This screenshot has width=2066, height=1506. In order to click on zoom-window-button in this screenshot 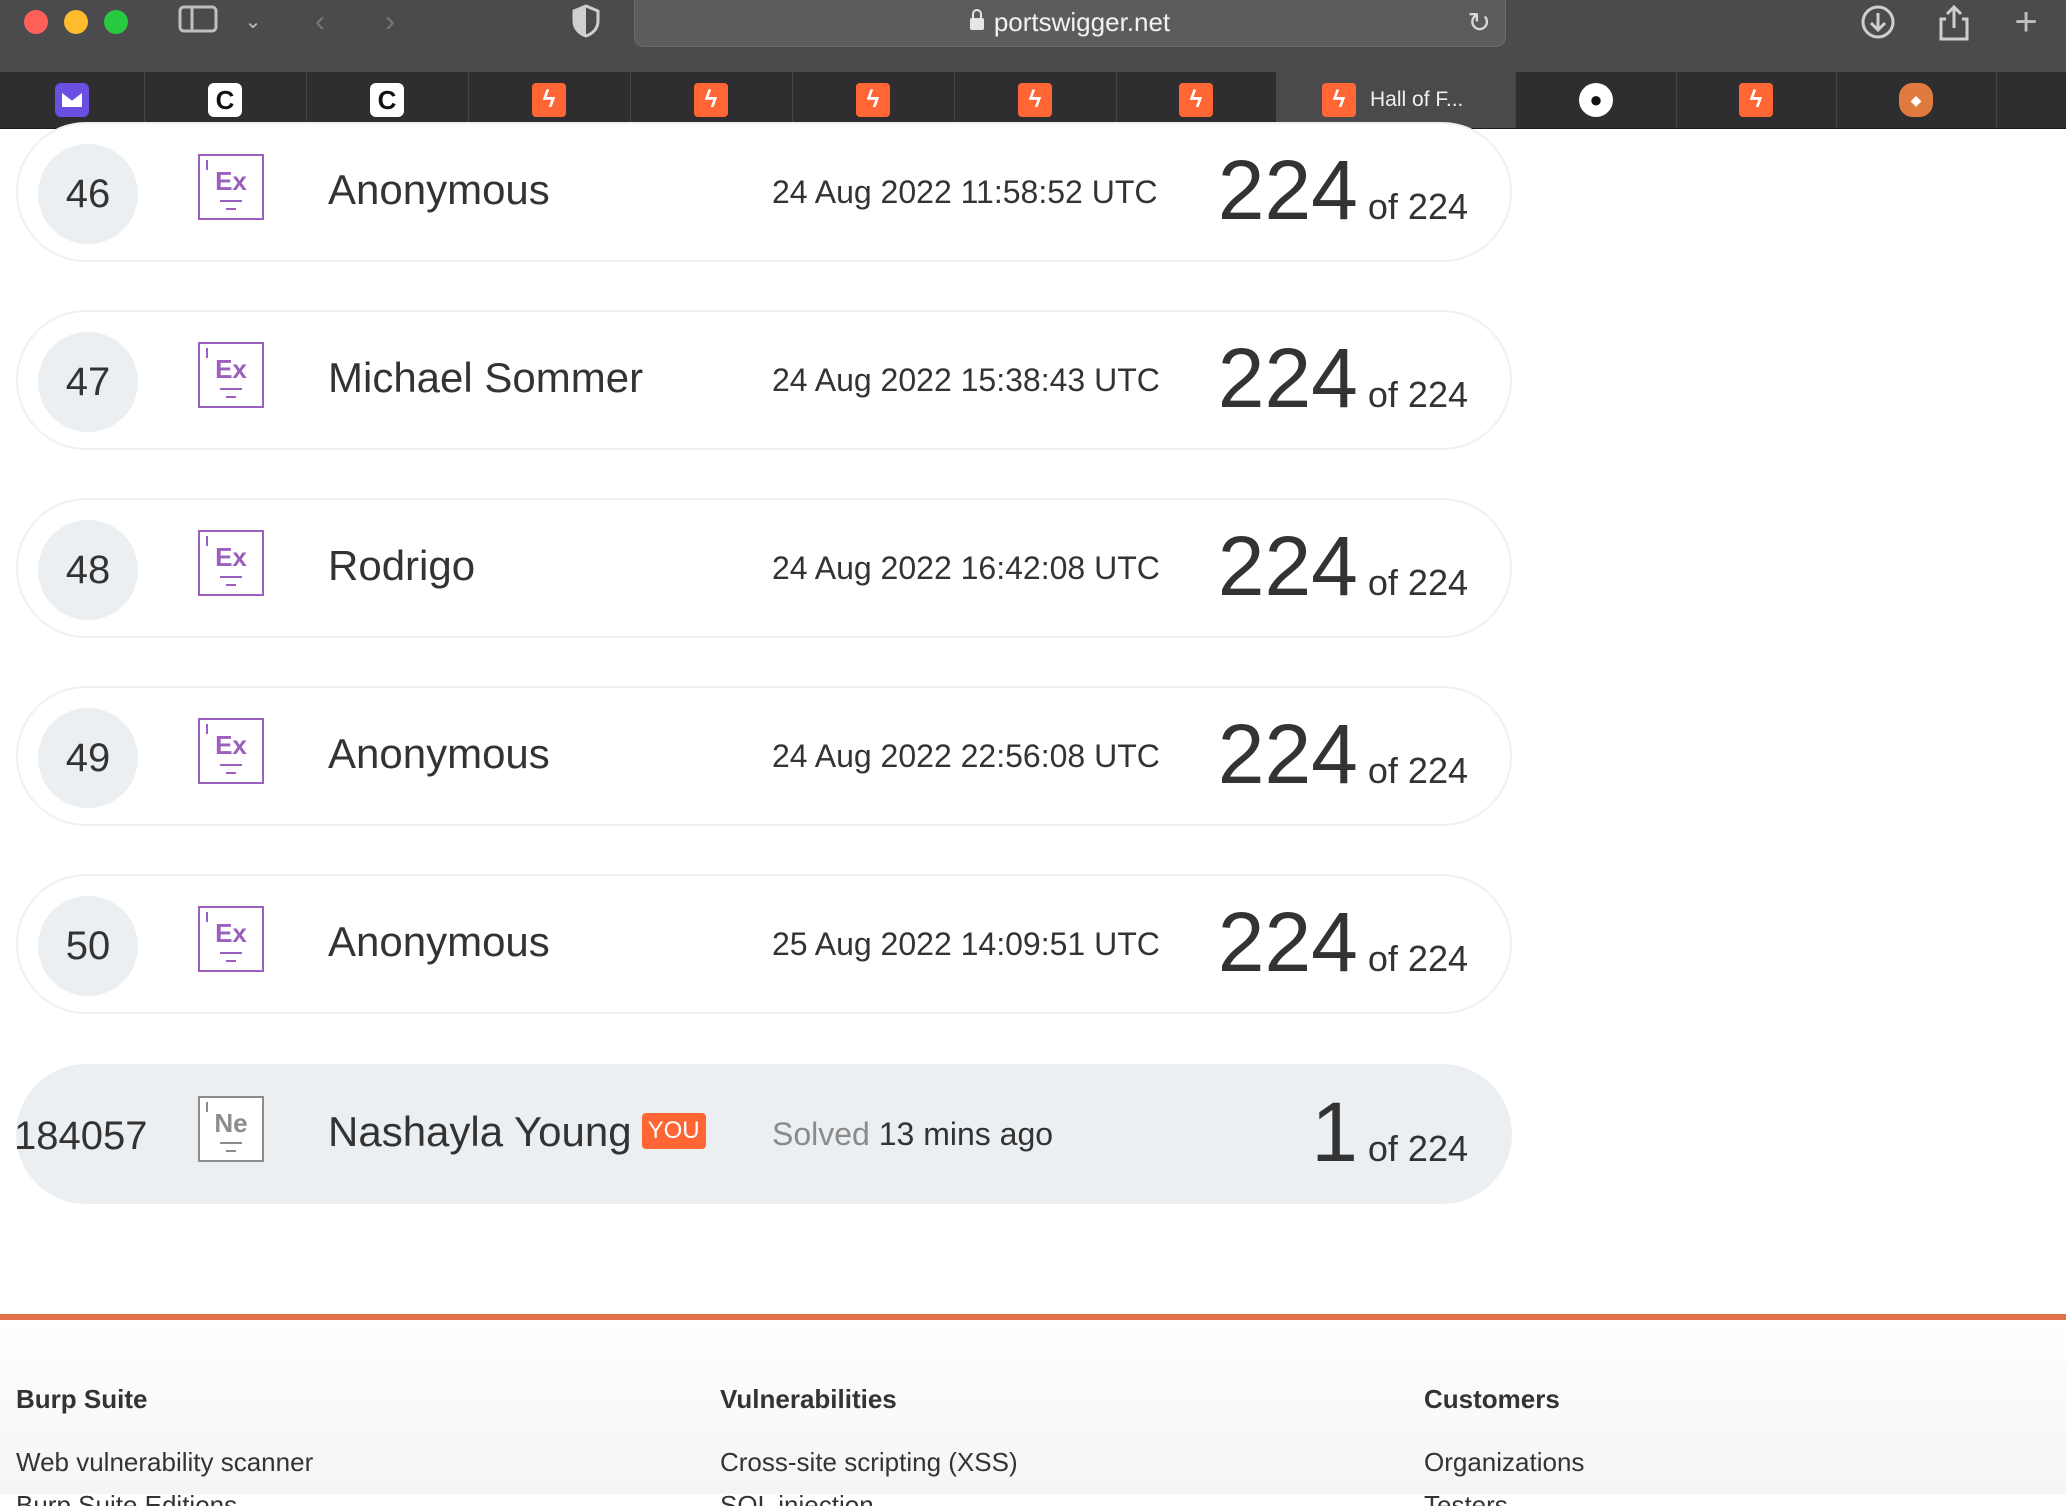, I will do `click(116, 22)`.